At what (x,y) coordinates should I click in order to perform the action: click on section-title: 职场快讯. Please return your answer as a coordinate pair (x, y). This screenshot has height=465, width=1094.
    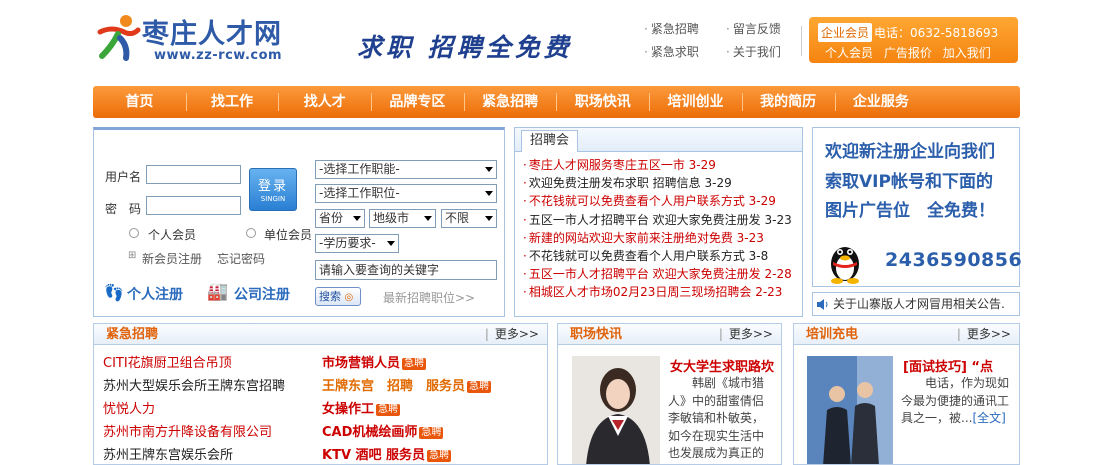
    Looking at the image, I should click on (596, 334).